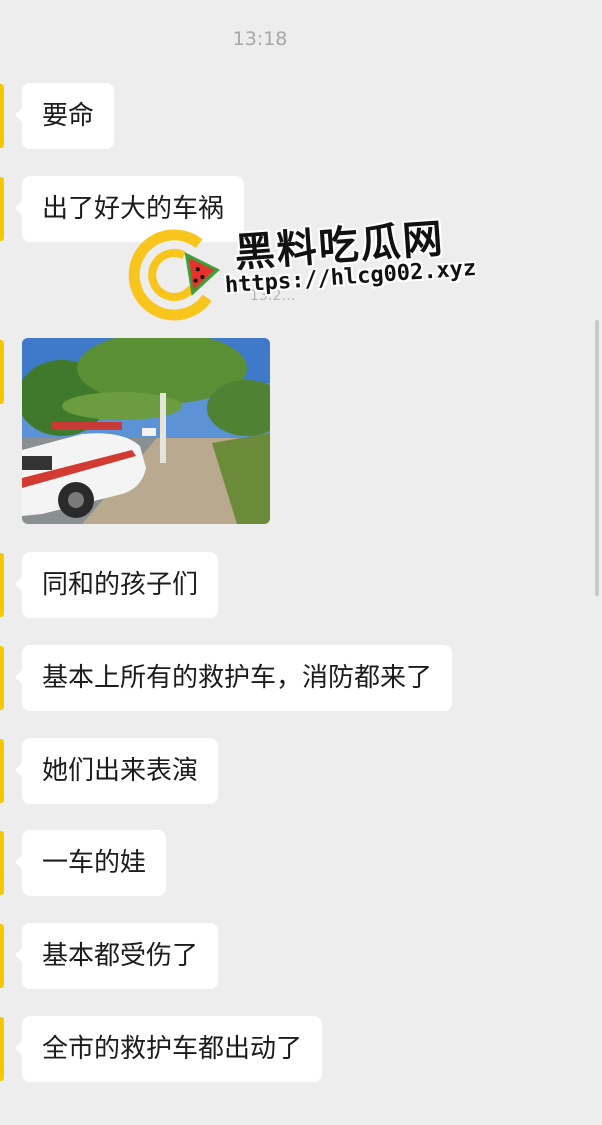 The image size is (602, 1125). I want to click on chat-timestamp: 13:18, so click(260, 39).